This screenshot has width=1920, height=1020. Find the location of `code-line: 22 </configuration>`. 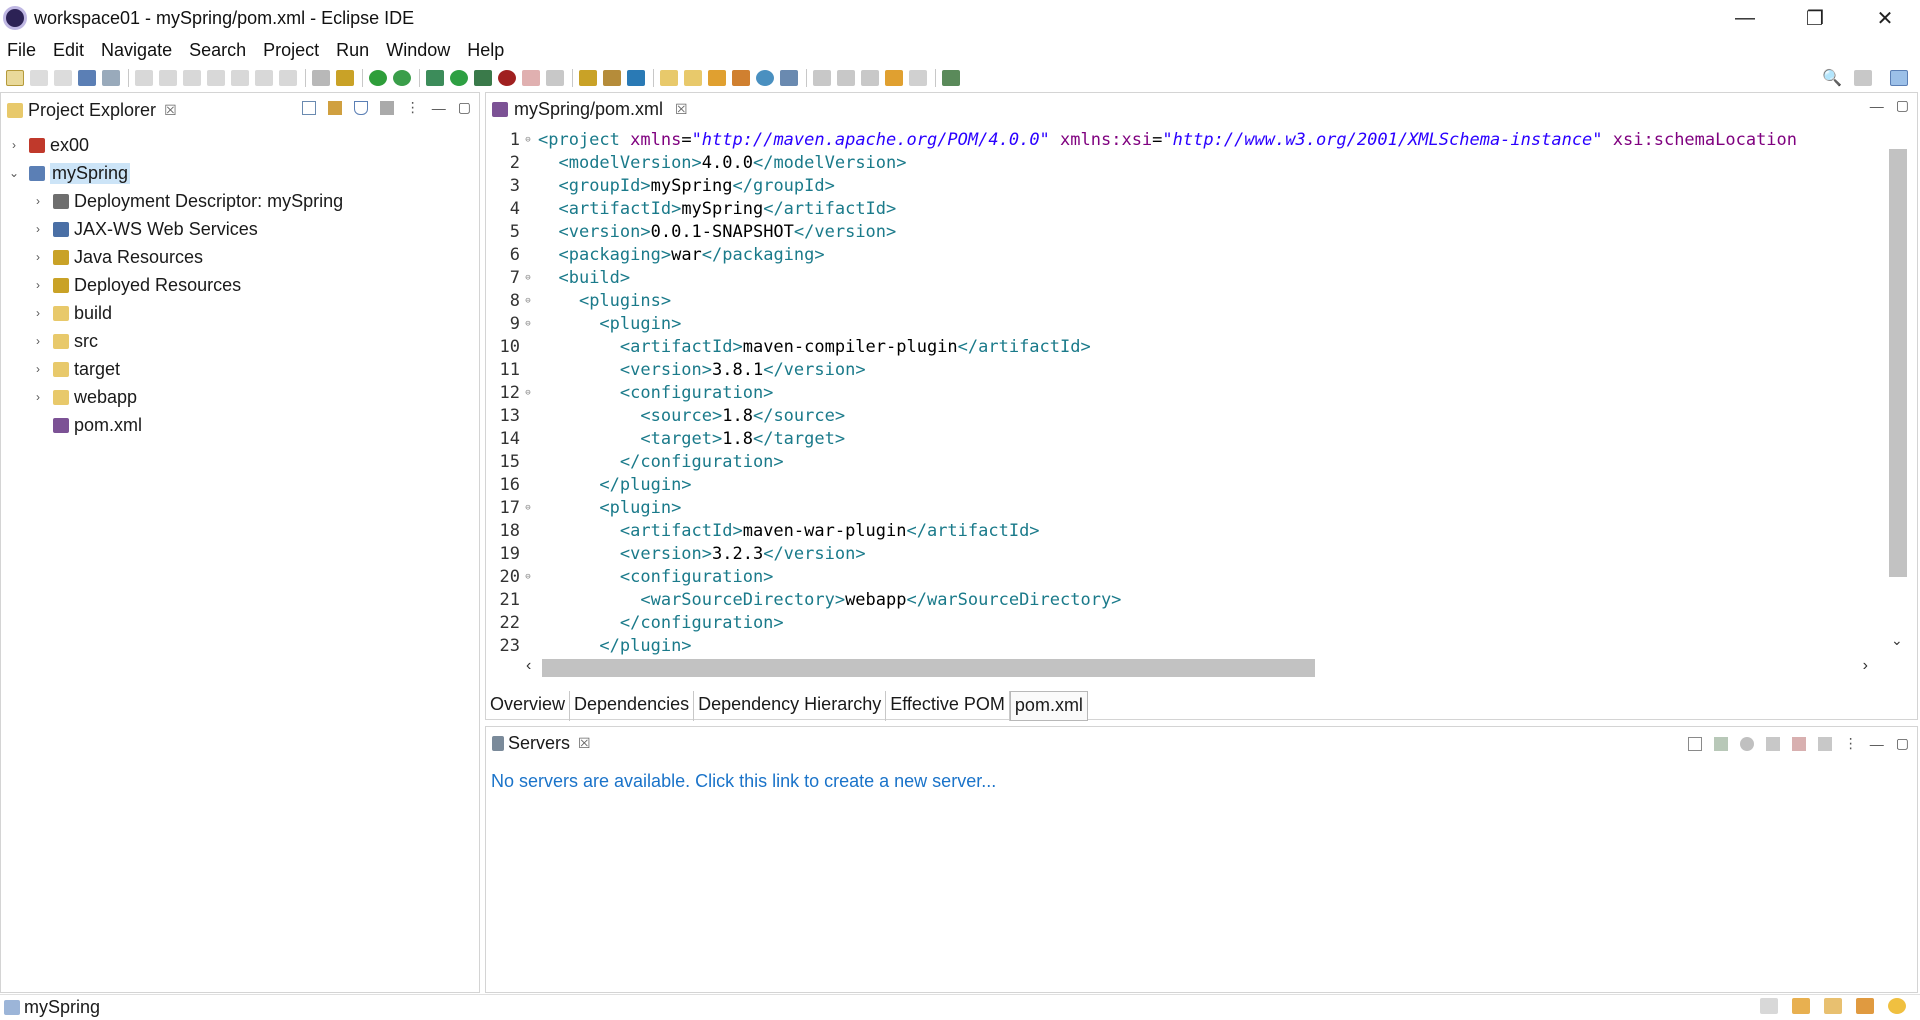

code-line: 22 </configuration> is located at coordinates (1183, 623).